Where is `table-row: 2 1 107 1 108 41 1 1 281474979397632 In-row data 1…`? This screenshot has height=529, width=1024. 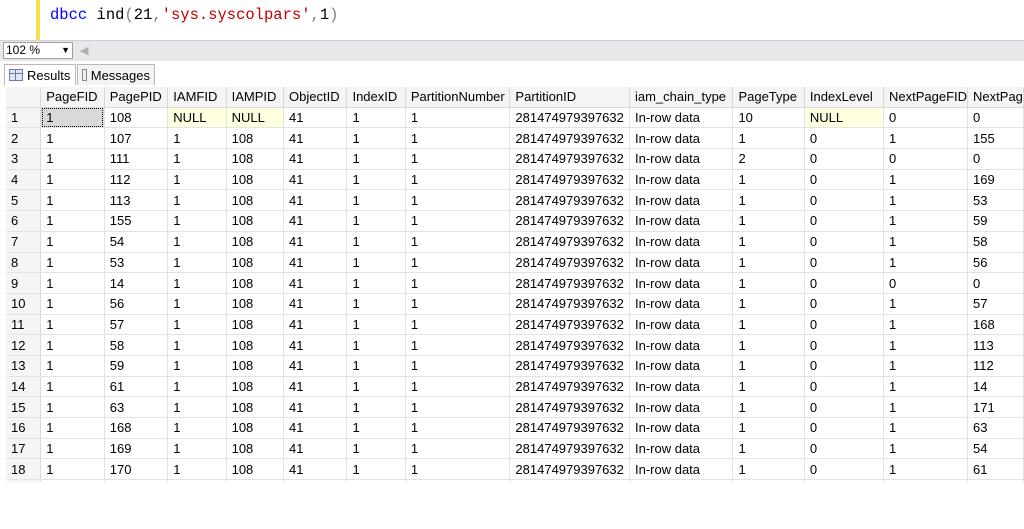 table-row: 2 1 107 1 108 41 1 1 281474979397632 In-row data 1… is located at coordinates (515, 138).